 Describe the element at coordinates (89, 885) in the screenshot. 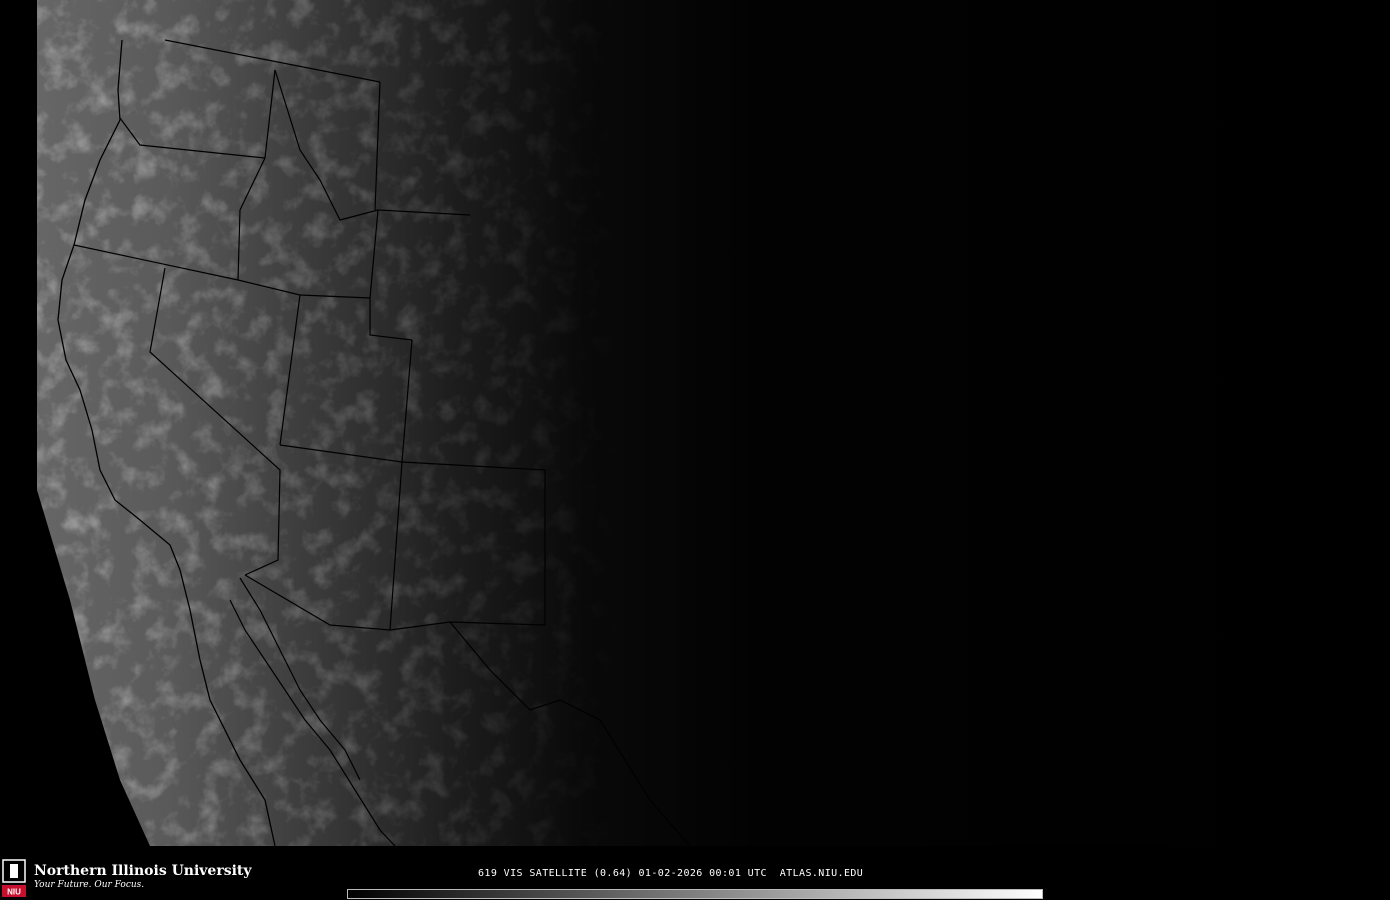

I see `university-tagline: Your Future. Our Focus.` at that location.